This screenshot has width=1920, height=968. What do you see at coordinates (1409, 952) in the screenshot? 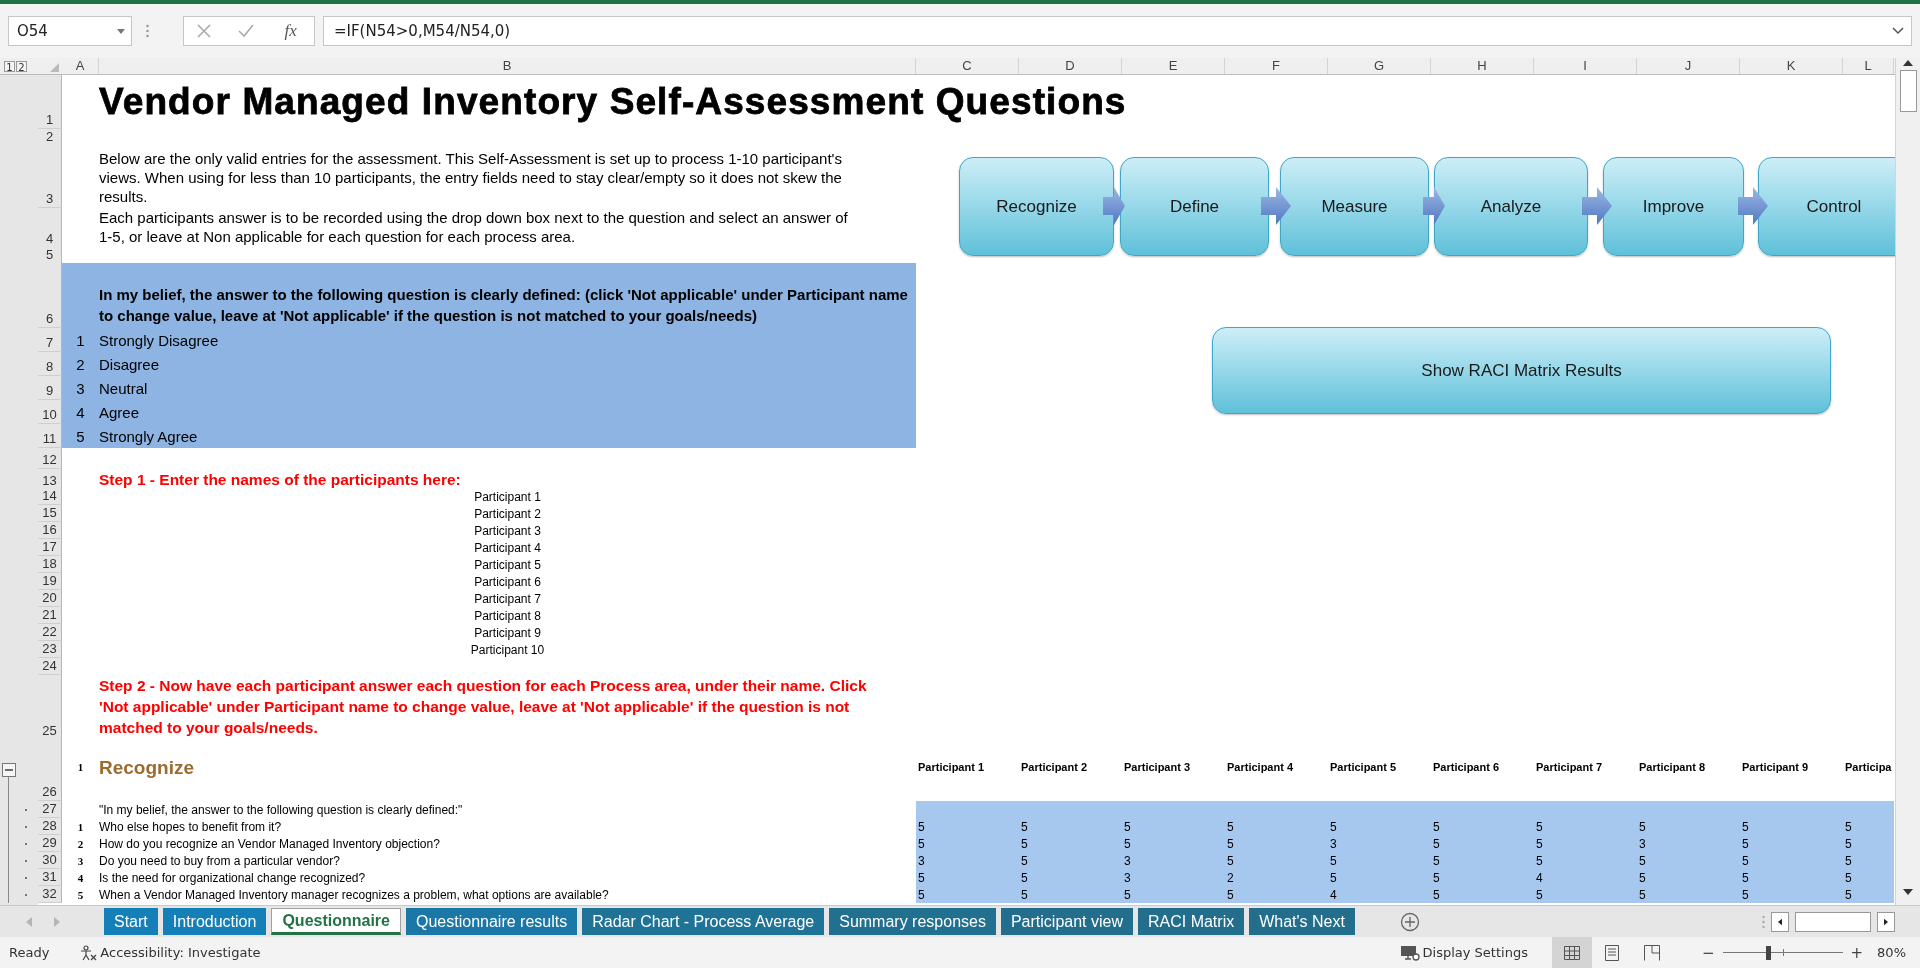
I see `monitor-icon` at bounding box center [1409, 952].